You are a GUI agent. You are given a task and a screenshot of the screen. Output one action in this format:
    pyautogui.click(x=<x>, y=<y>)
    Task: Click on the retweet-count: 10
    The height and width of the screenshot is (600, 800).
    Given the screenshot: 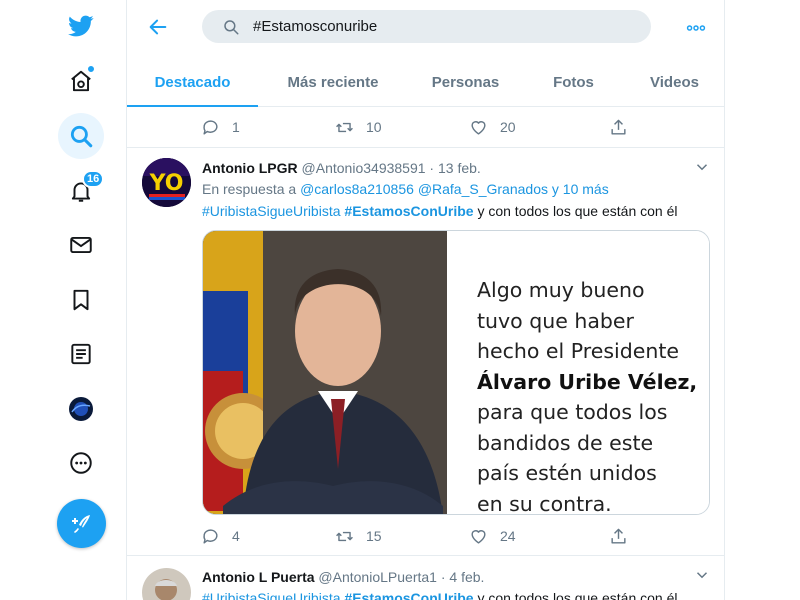 What is the action you would take?
    pyautogui.click(x=374, y=127)
    